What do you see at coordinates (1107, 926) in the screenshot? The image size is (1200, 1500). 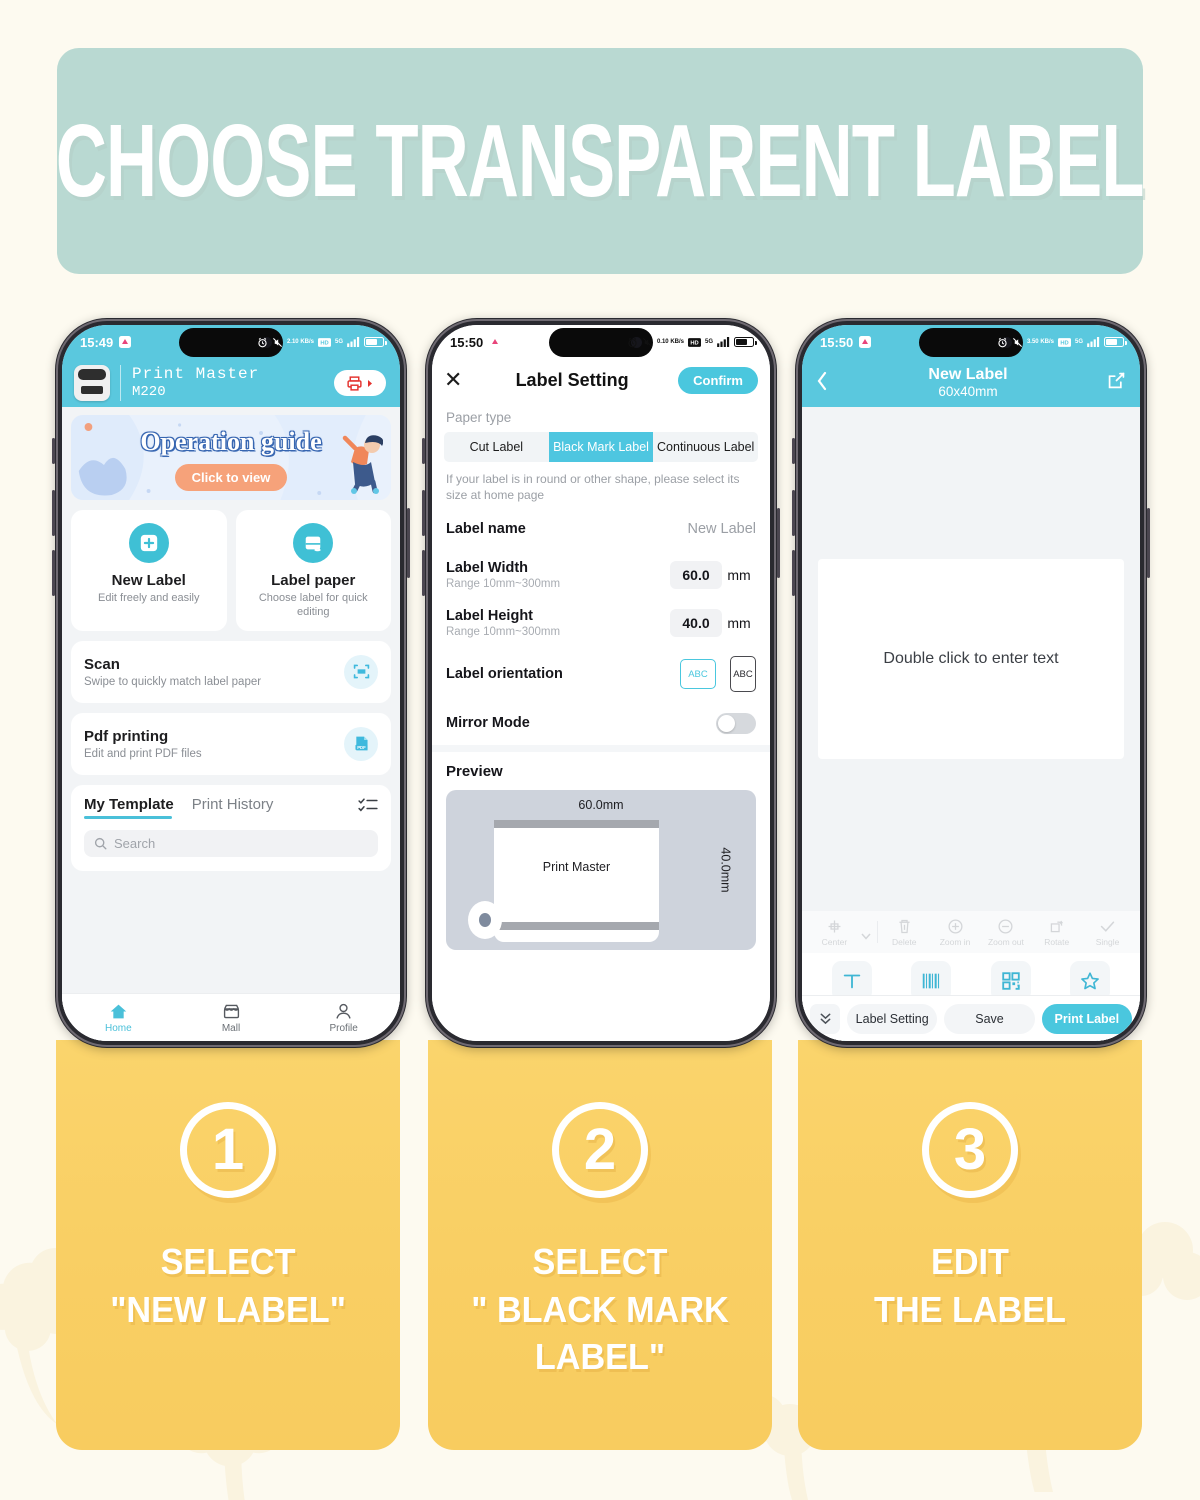 I see `check-icon` at bounding box center [1107, 926].